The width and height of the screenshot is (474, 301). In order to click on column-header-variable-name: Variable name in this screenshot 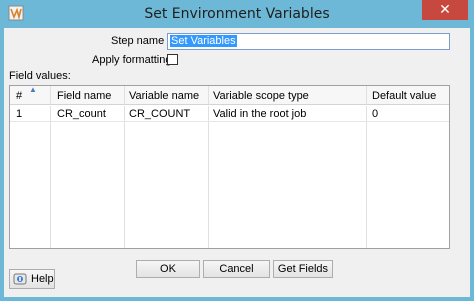, I will do `click(164, 96)`.